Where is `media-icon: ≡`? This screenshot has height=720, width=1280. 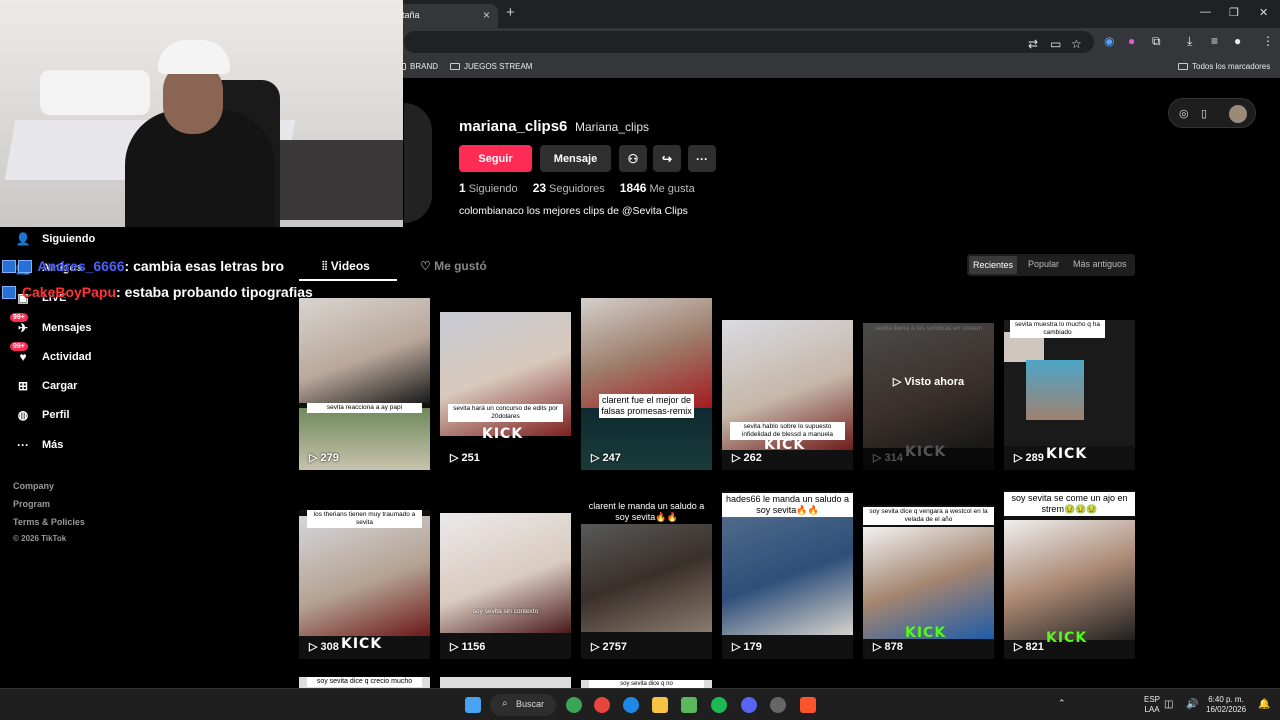
media-icon: ≡ is located at coordinates (1214, 41).